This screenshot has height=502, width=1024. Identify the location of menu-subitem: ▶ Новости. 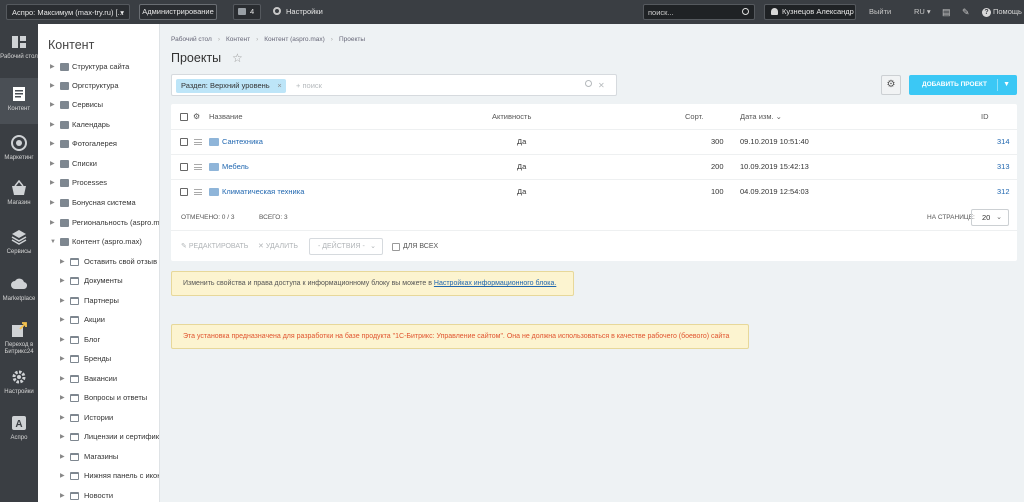
(98, 494).